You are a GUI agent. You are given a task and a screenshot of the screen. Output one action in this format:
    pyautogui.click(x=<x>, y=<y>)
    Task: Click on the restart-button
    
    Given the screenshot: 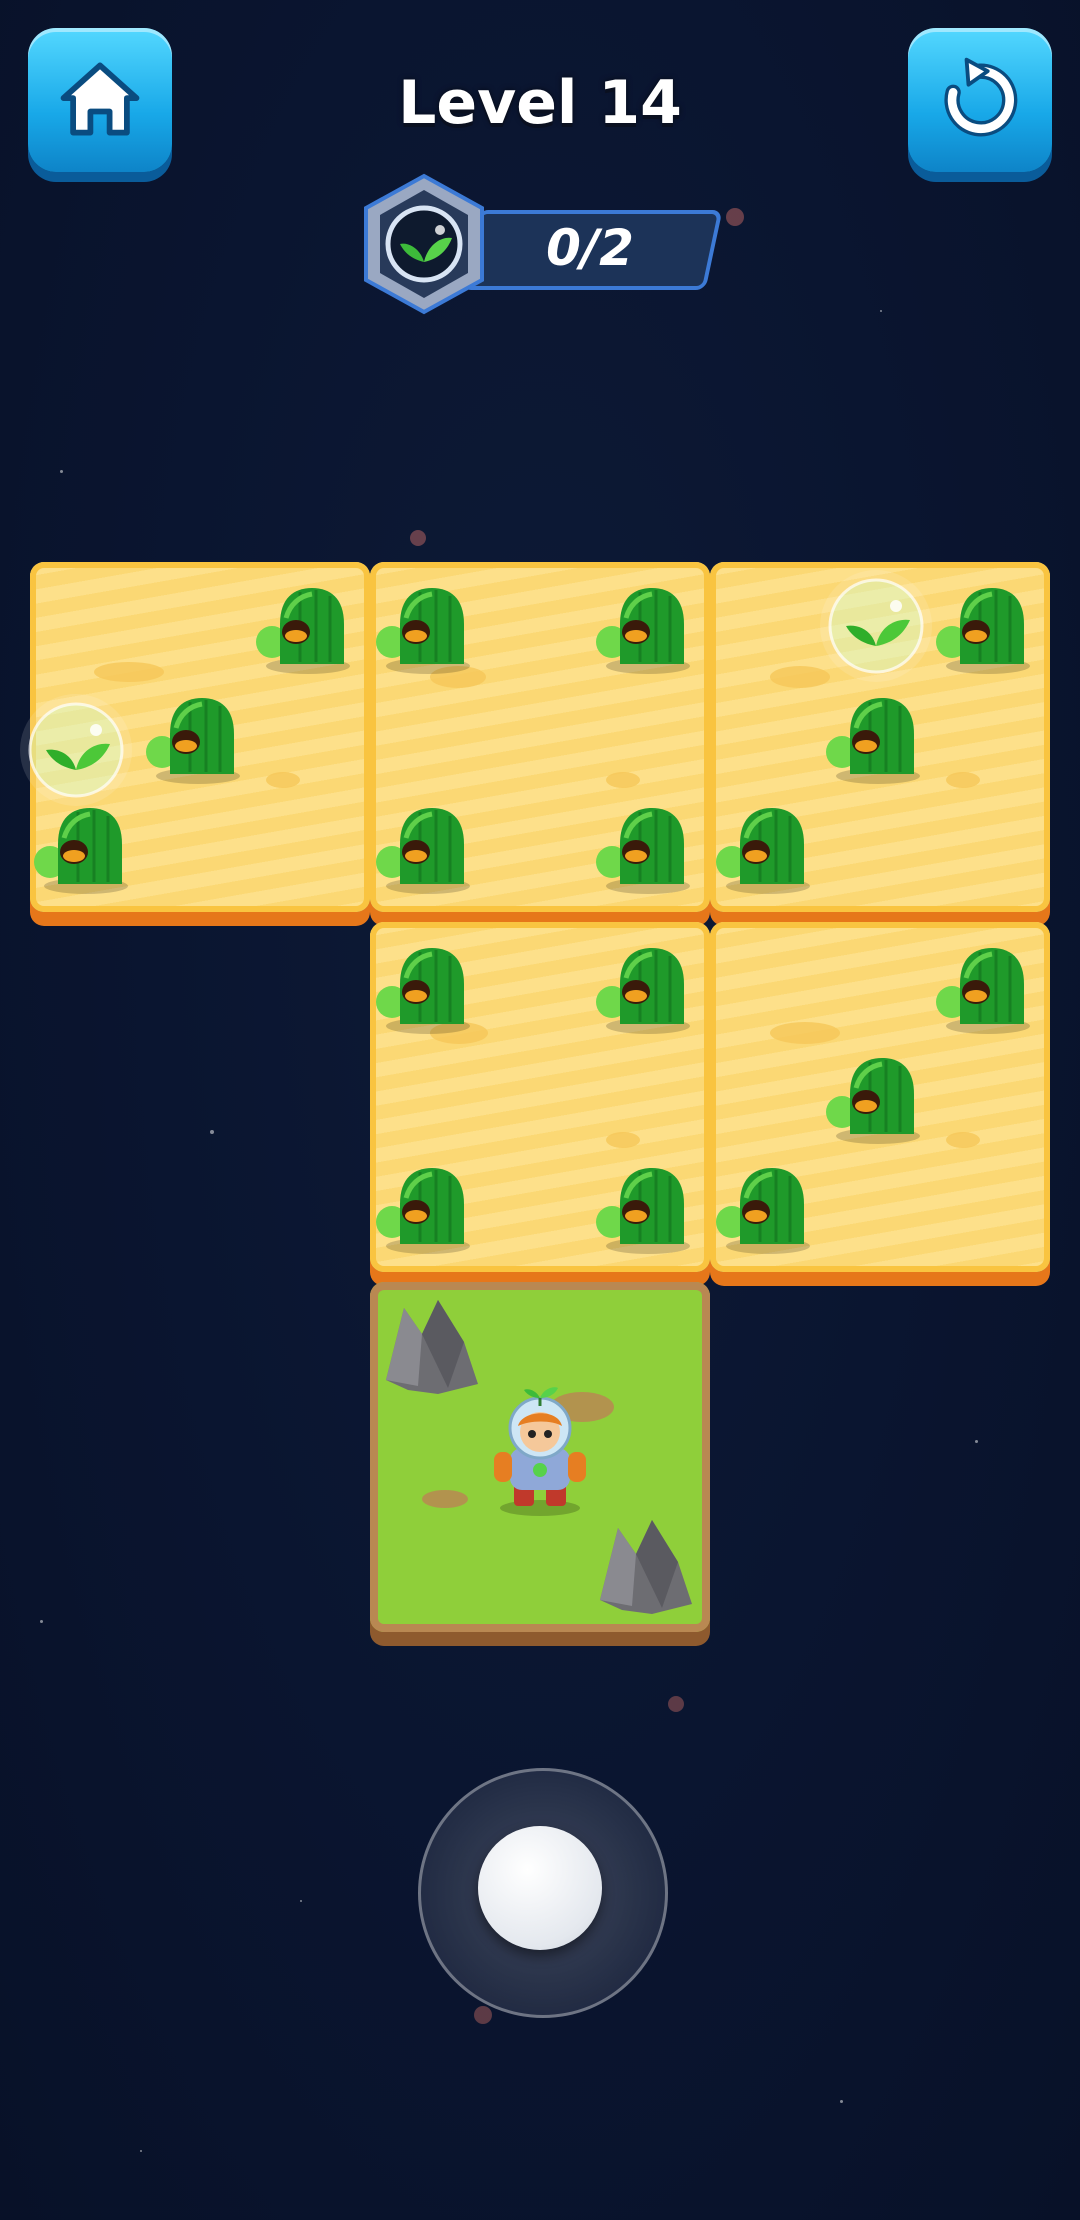 What is the action you would take?
    pyautogui.click(x=980, y=100)
    